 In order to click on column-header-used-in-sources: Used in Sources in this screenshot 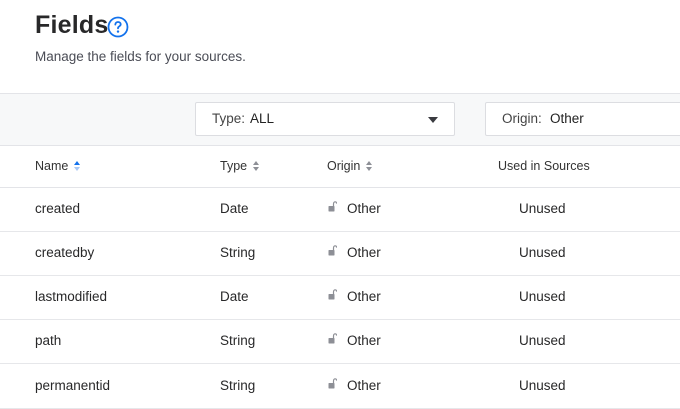, I will do `click(544, 166)`.